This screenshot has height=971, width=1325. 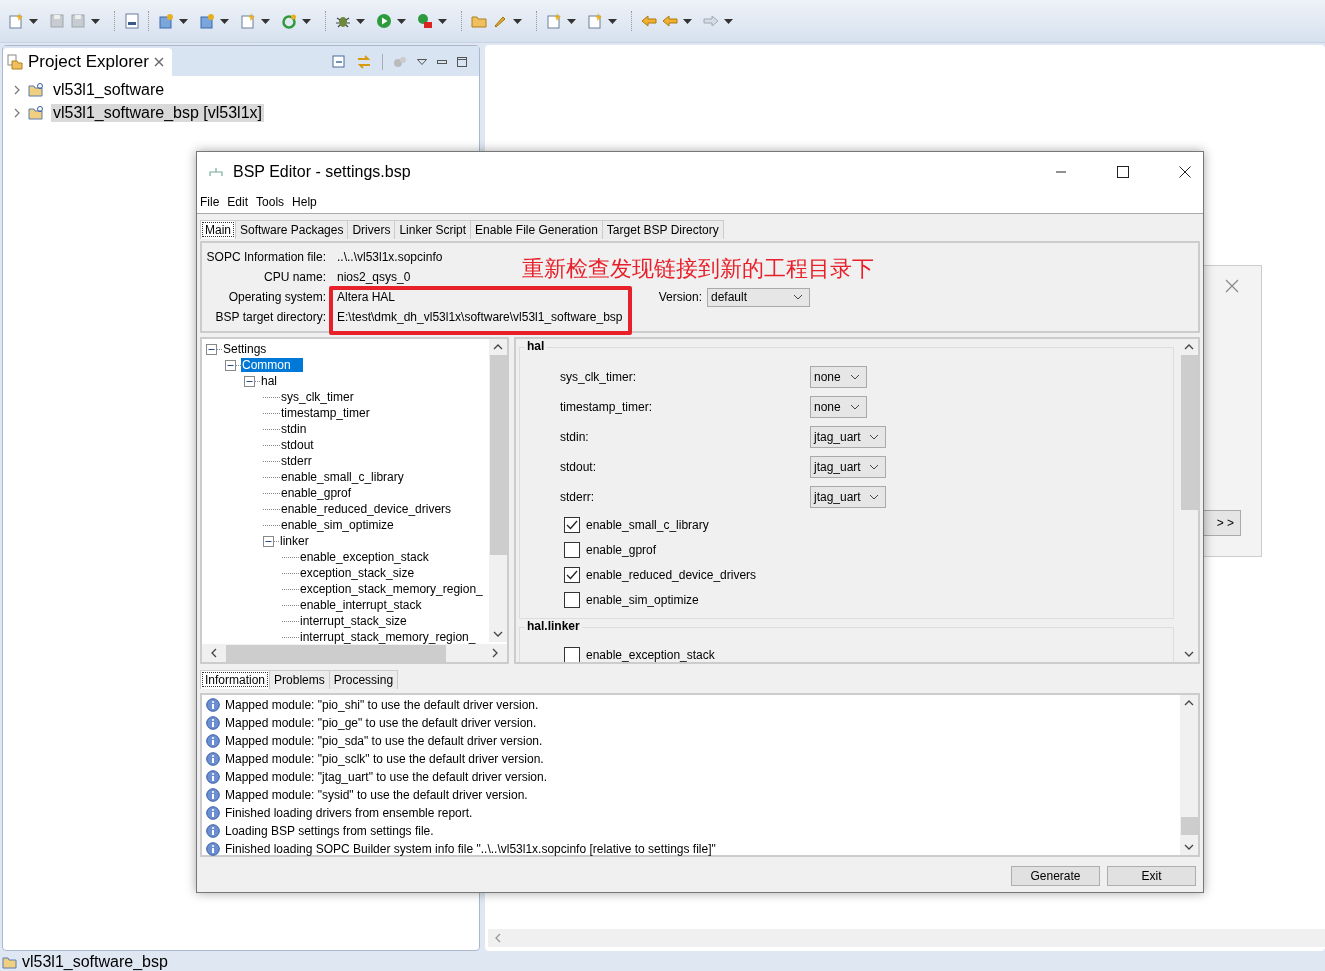 What do you see at coordinates (357, 573) in the screenshot?
I see `tree-item: exception_stack_size` at bounding box center [357, 573].